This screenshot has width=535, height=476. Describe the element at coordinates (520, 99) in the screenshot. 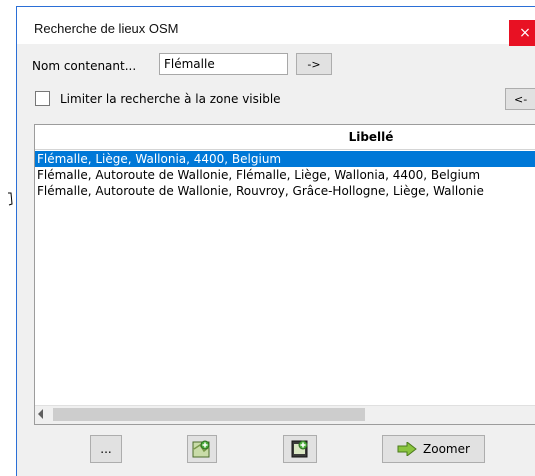

I see `back-button: <-` at that location.